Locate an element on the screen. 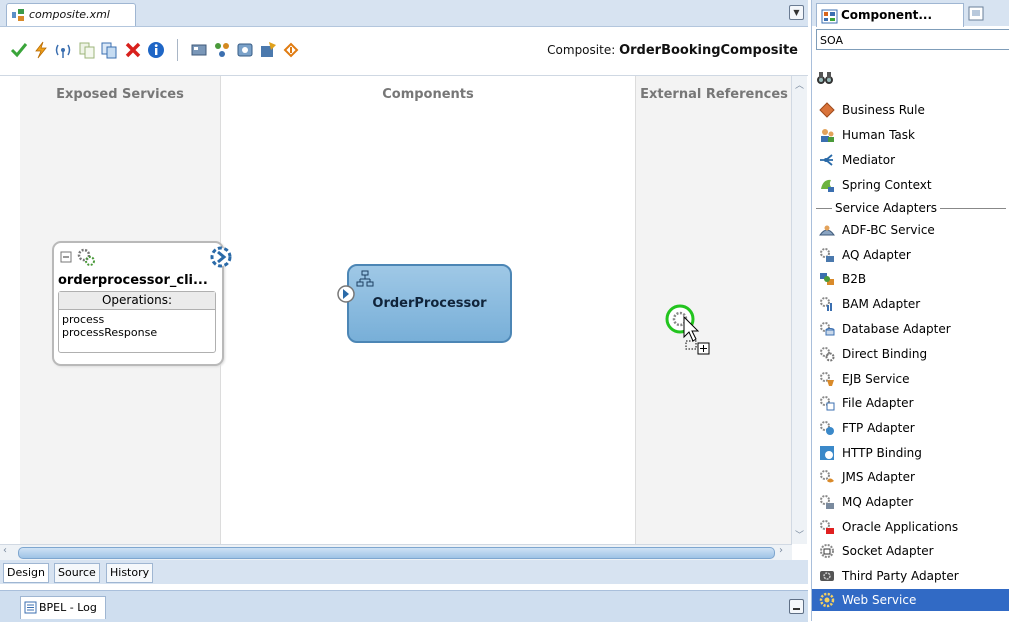 The image size is (1009, 622). palette-item-ftp-adapter: FTP Adapter is located at coordinates (910, 428).